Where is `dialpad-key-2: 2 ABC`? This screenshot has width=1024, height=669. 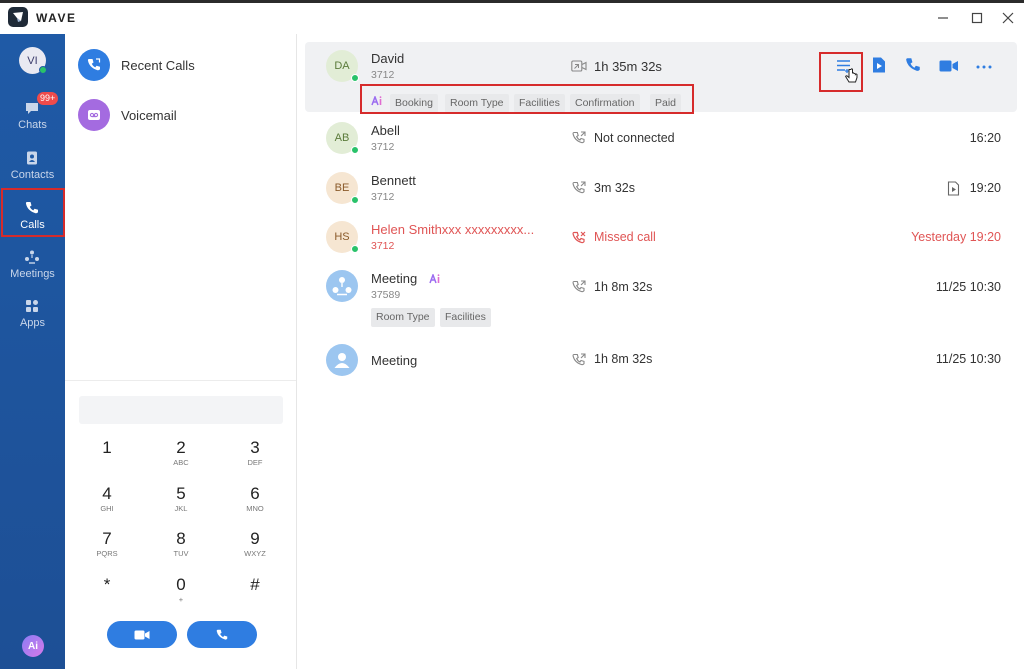 dialpad-key-2: 2 ABC is located at coordinates (181, 457).